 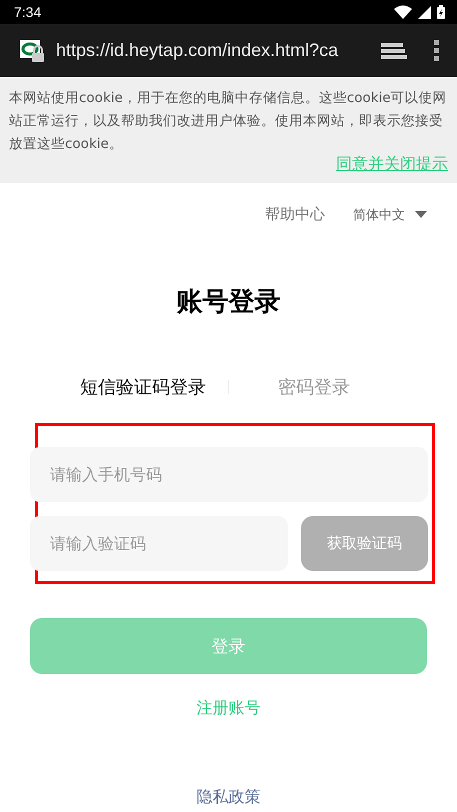 What do you see at coordinates (394, 50) in the screenshot?
I see `tabs-icon` at bounding box center [394, 50].